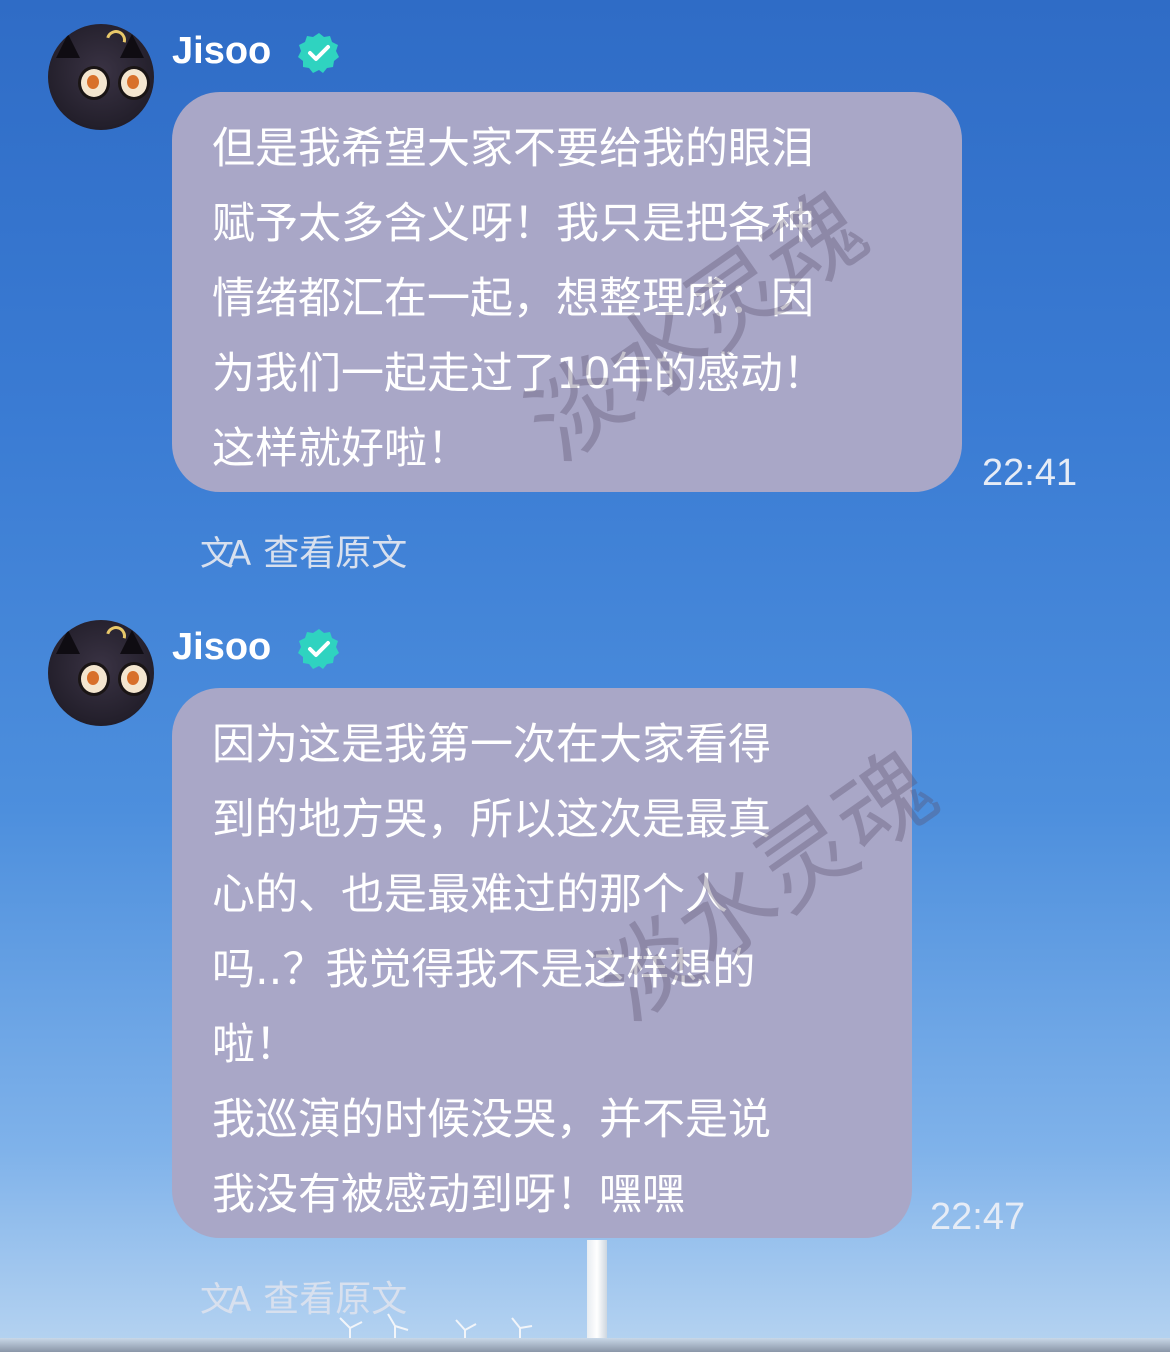  I want to click on ground-strip, so click(585, 1345).